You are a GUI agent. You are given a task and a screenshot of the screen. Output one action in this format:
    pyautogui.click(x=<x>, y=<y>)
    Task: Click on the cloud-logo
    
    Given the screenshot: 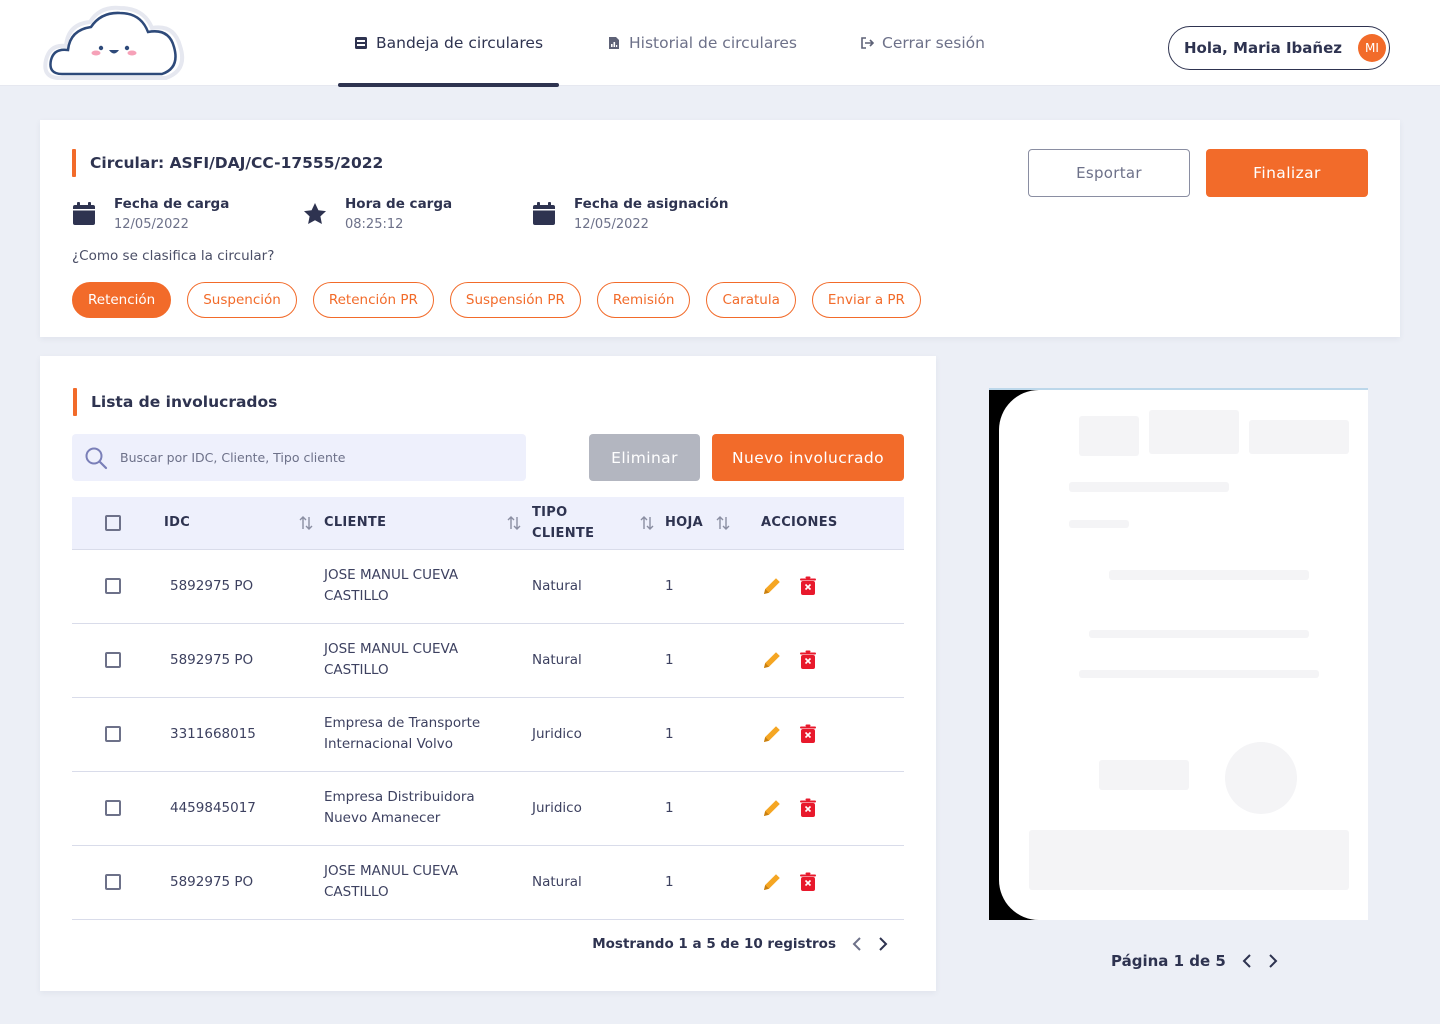 What is the action you would take?
    pyautogui.click(x=114, y=44)
    